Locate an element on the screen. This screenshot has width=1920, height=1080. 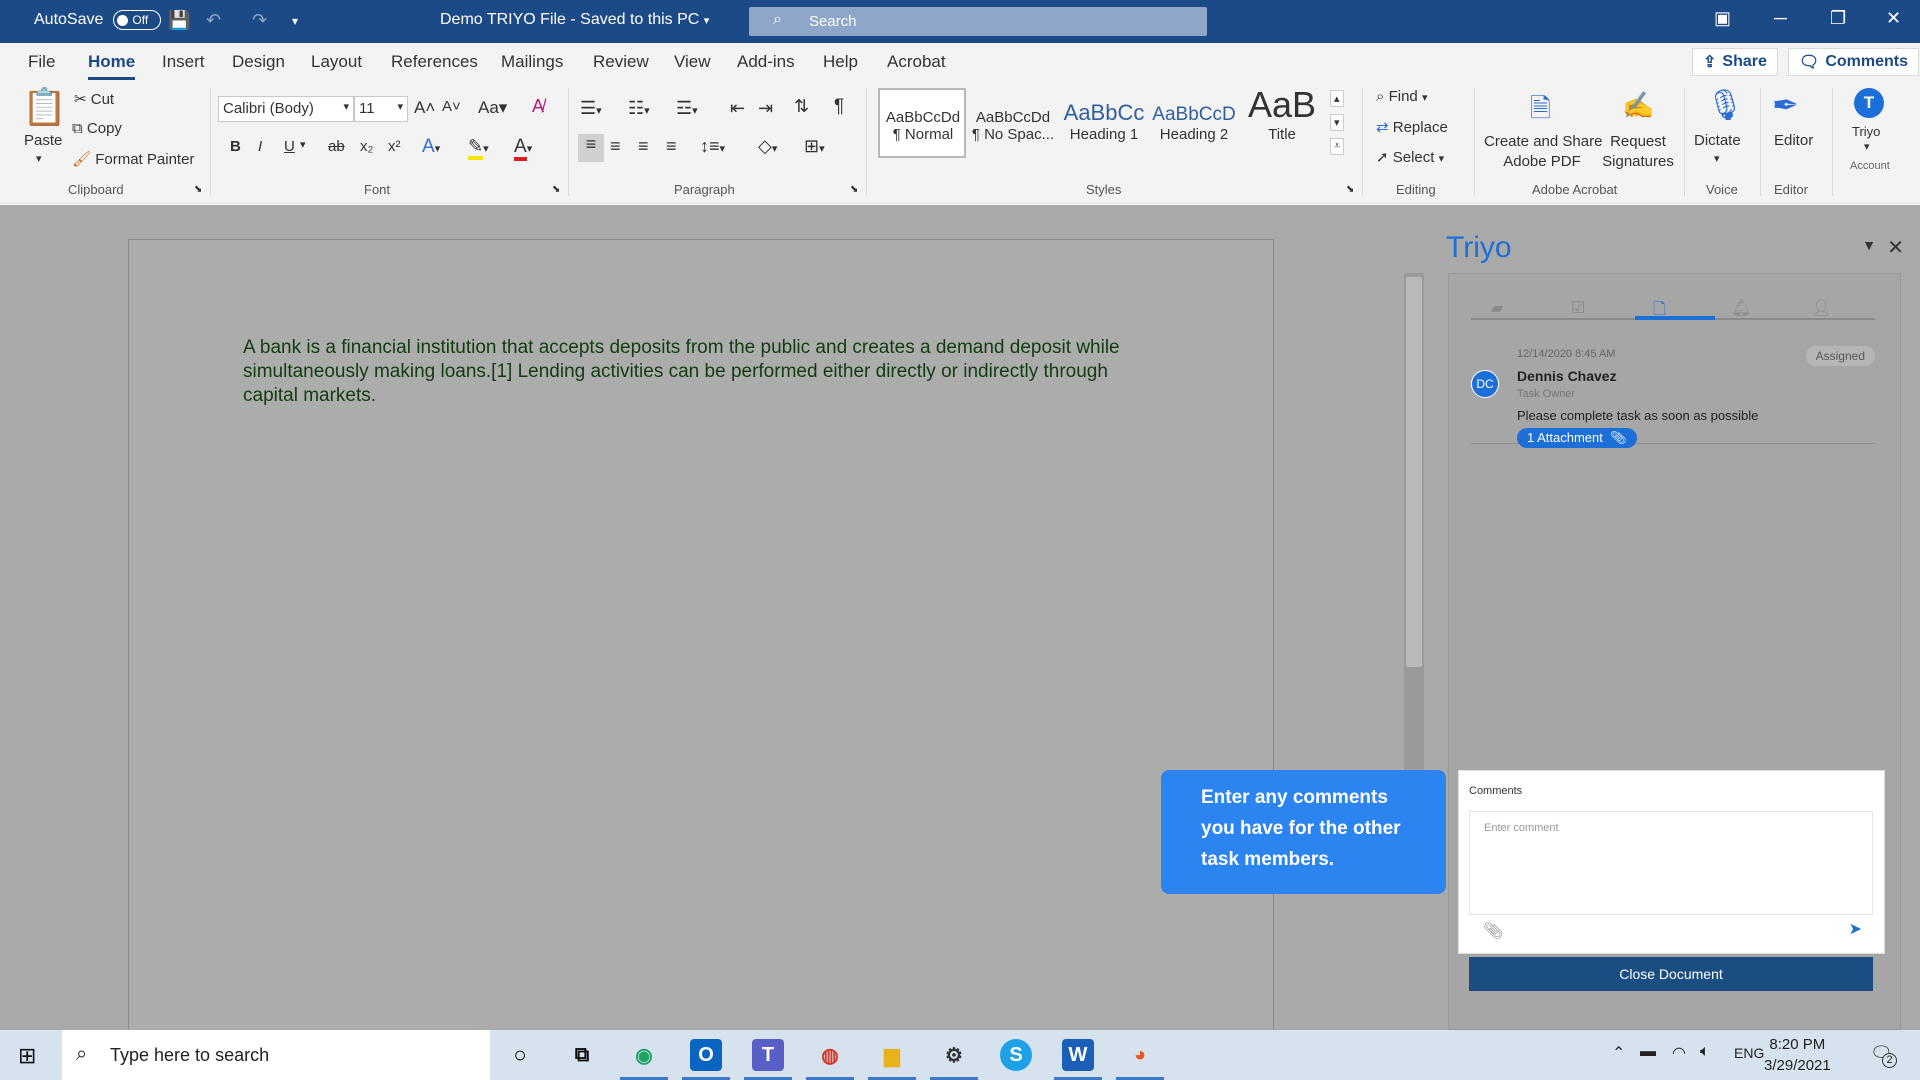
paperclip-icon: 📎︎ is located at coordinates (1493, 931).